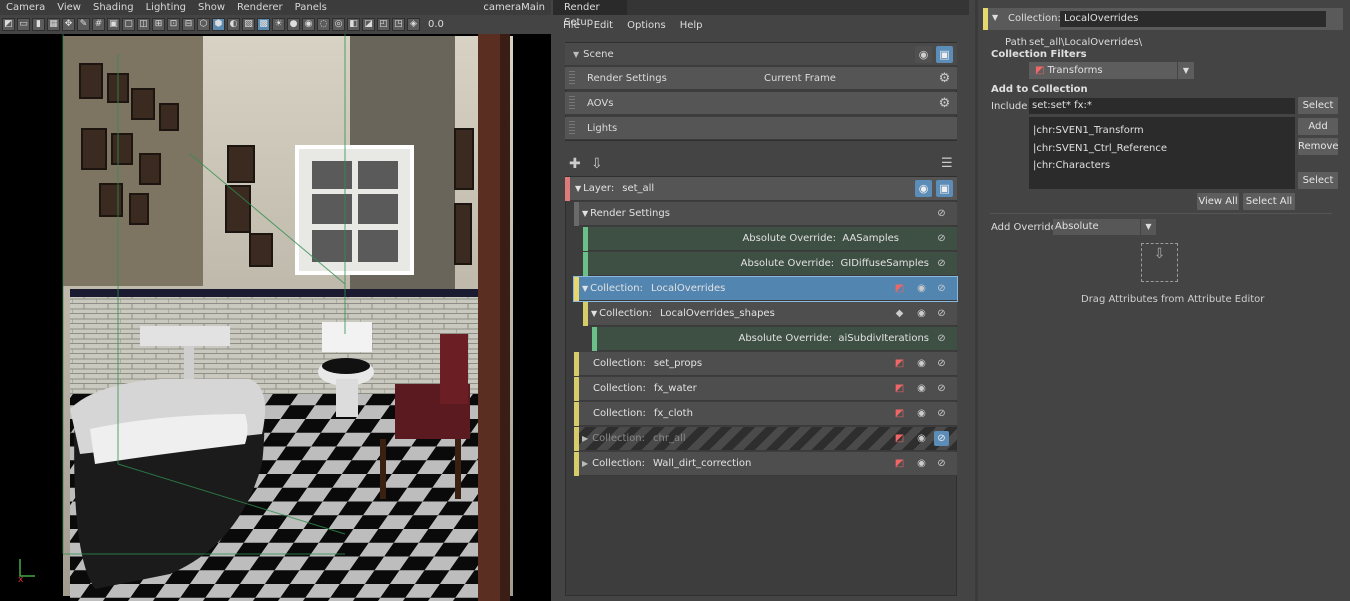 This screenshot has width=1350, height=601. I want to click on select-all-button: Select All, so click(1269, 201).